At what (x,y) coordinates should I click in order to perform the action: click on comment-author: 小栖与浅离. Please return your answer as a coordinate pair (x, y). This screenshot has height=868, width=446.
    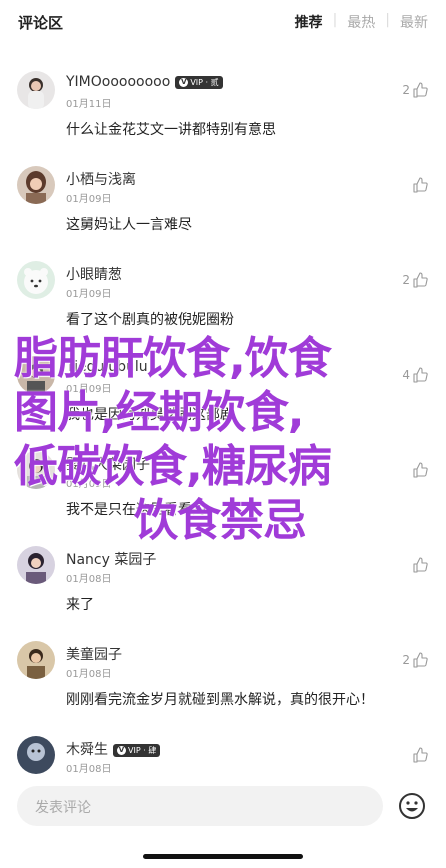
    Looking at the image, I should click on (101, 179).